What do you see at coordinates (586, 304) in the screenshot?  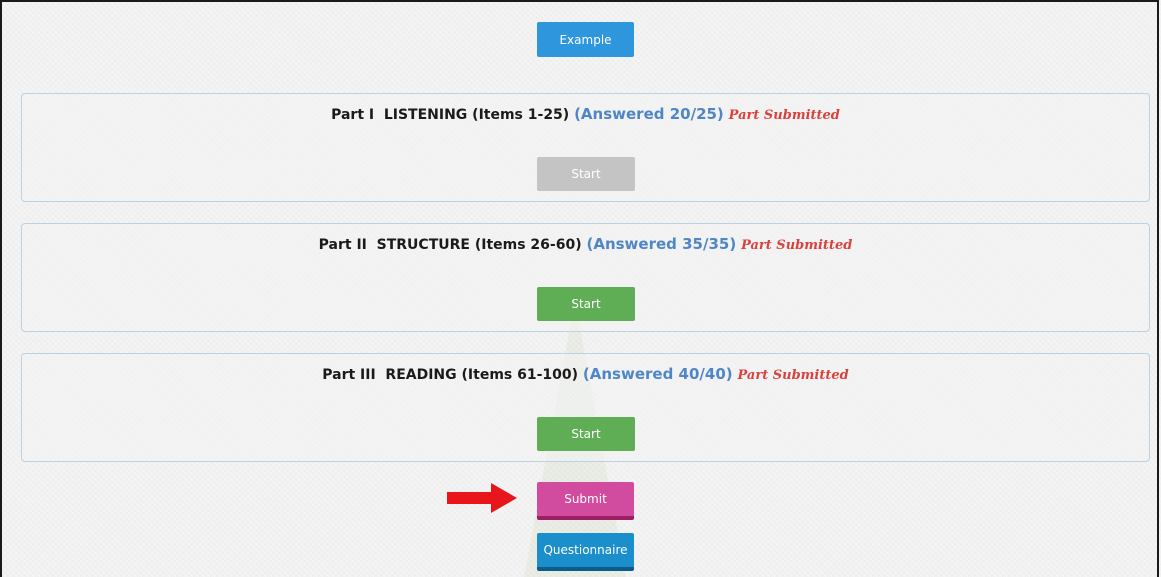 I see `start-button-structure: Start` at bounding box center [586, 304].